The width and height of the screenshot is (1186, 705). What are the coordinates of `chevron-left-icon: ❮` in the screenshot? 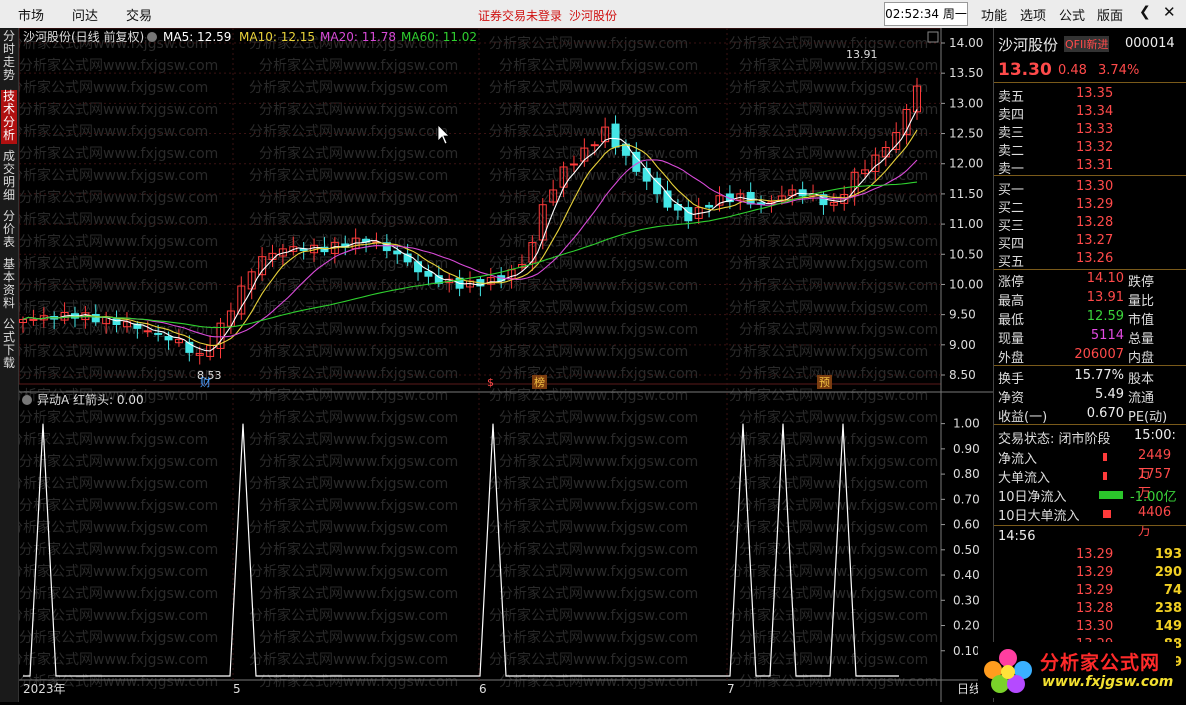 It's located at (1145, 12).